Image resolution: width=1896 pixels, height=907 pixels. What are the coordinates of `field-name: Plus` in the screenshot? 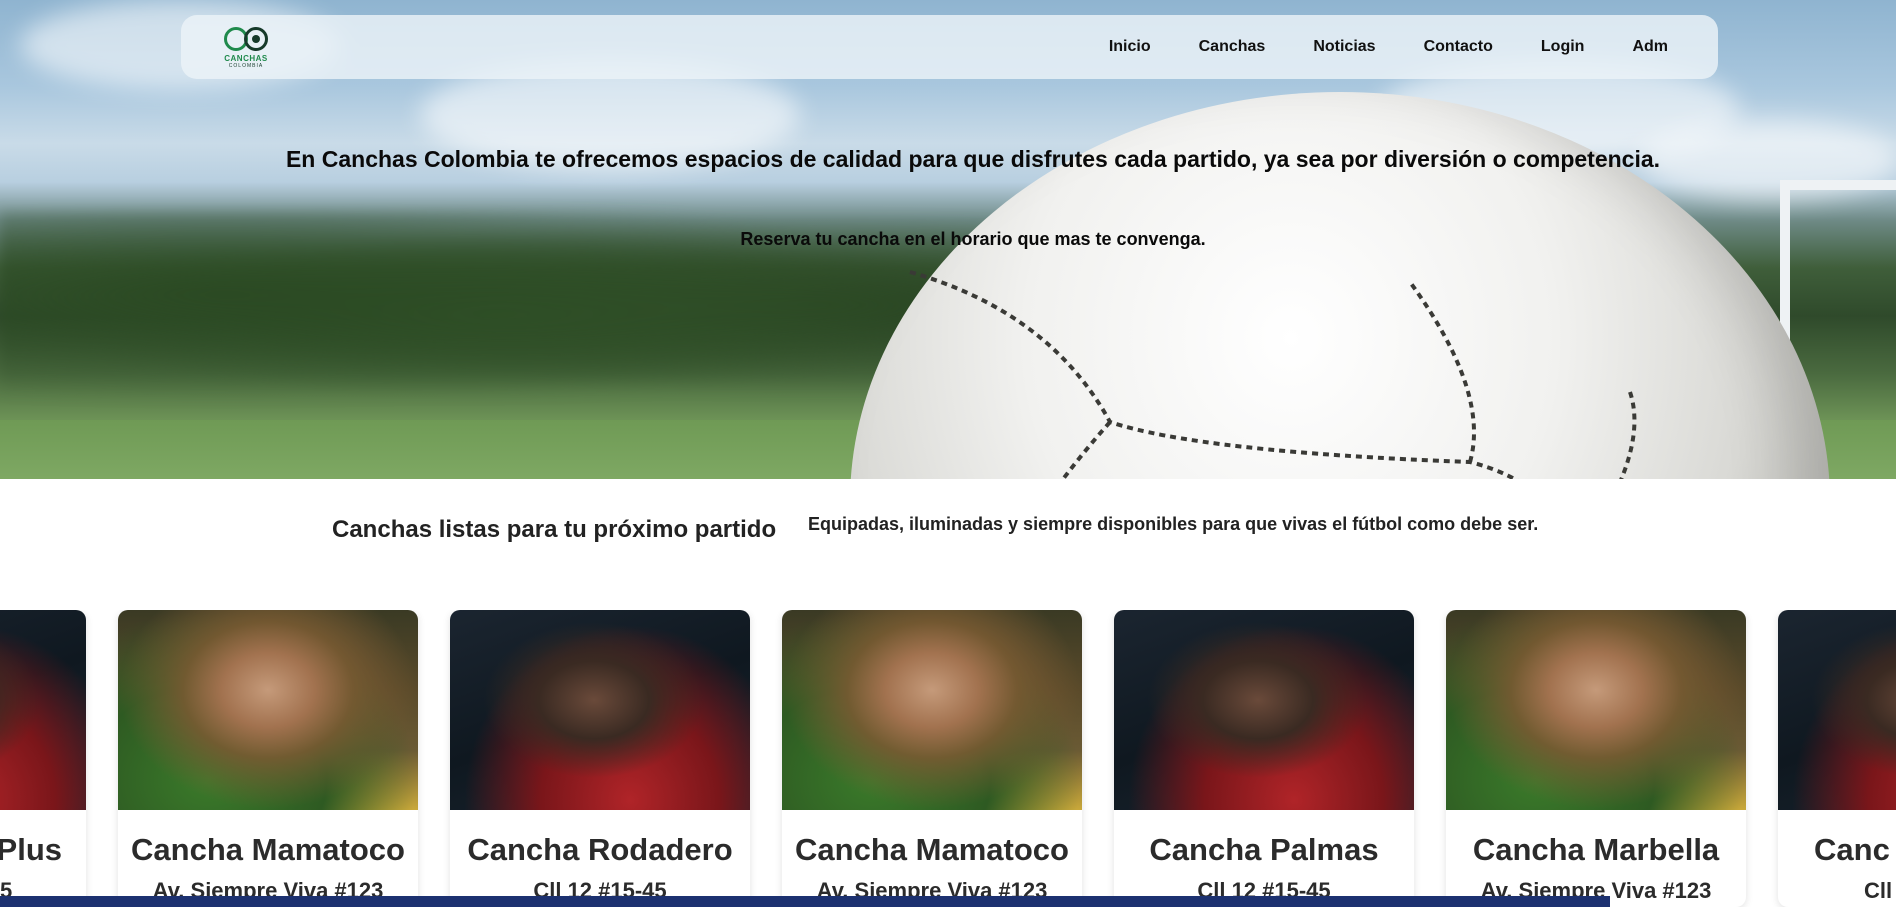 It's located at (31, 849).